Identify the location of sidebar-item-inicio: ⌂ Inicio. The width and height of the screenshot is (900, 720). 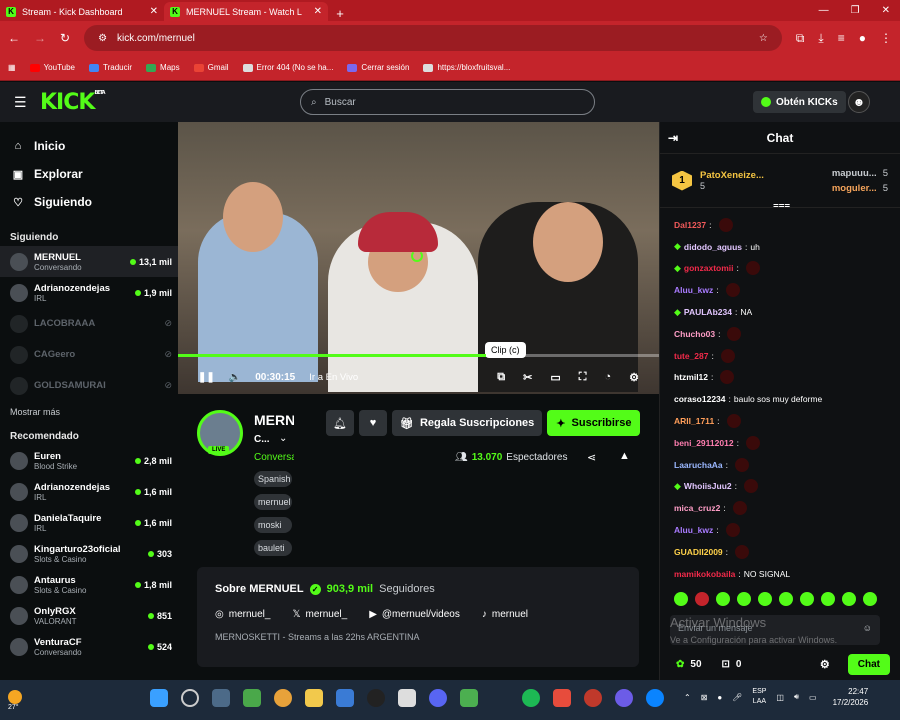
(89, 146).